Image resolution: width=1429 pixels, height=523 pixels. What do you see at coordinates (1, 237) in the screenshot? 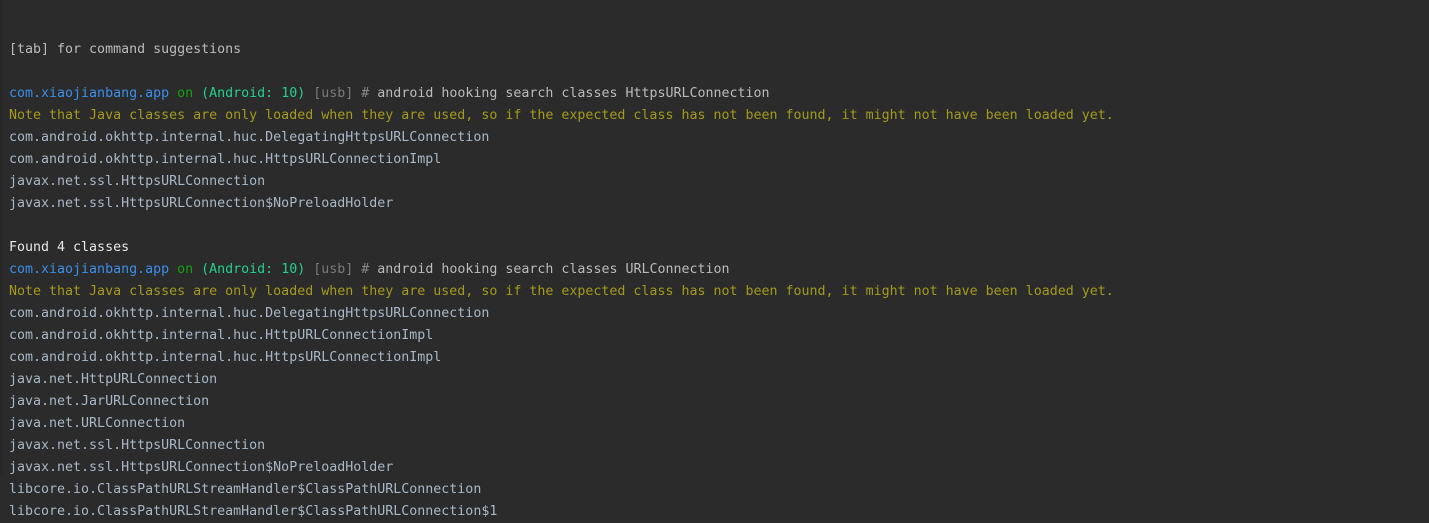
I see `terminal-gutter` at bounding box center [1, 237].